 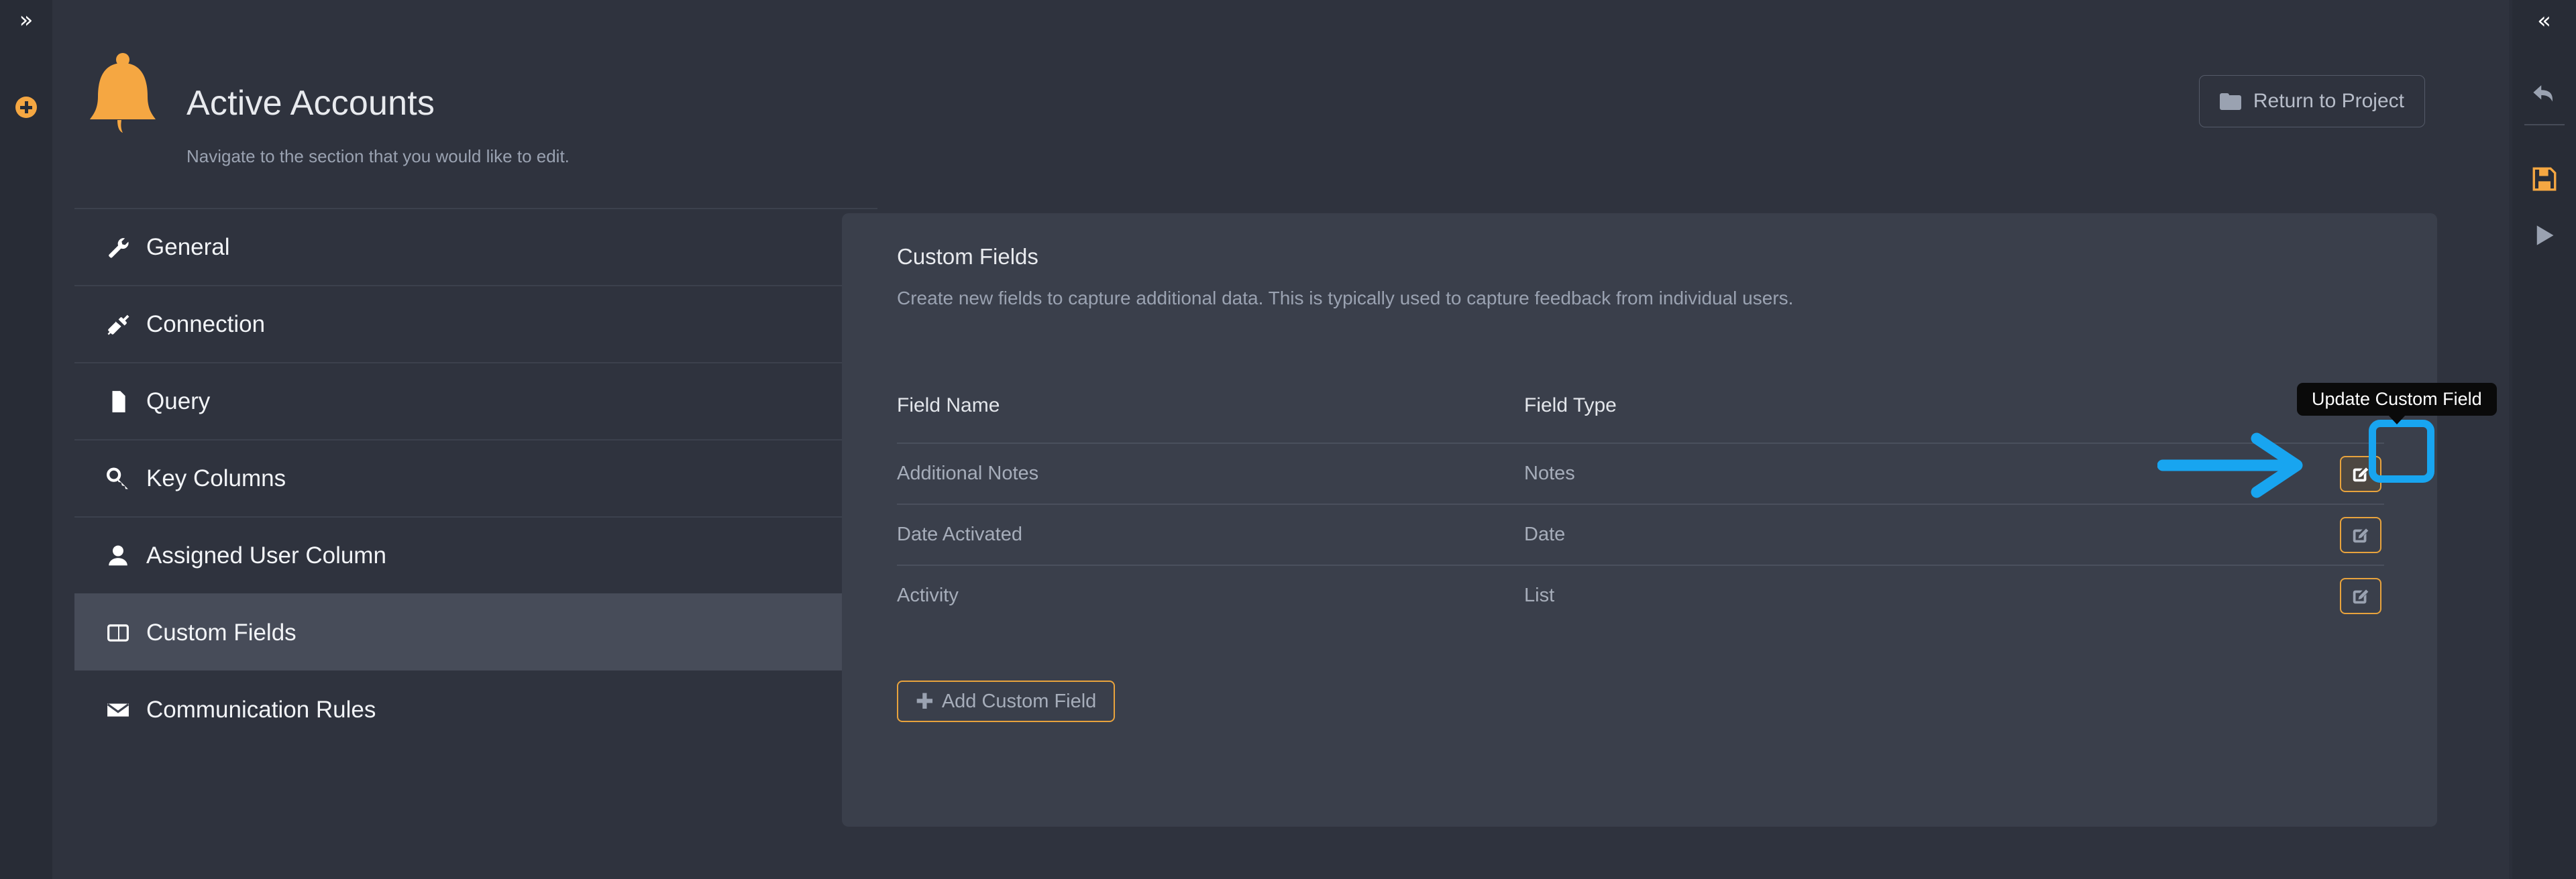 I want to click on table-row: Date Activated Date, so click(x=1640, y=534).